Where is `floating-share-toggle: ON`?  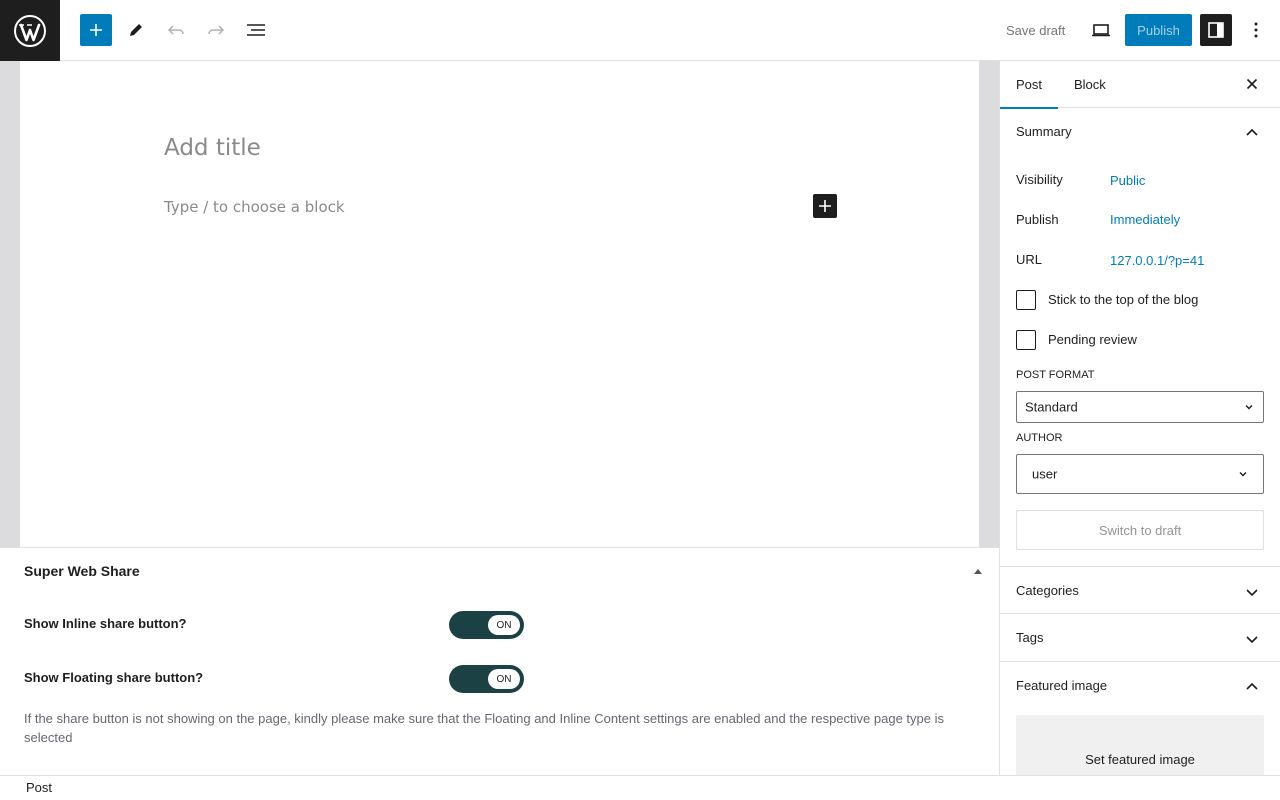 floating-share-toggle: ON is located at coordinates (486, 679).